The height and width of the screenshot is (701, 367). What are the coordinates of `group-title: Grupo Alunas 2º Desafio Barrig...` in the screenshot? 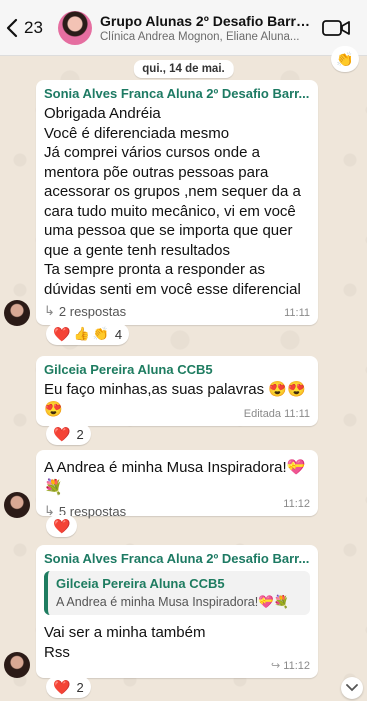 It's located at (206, 20).